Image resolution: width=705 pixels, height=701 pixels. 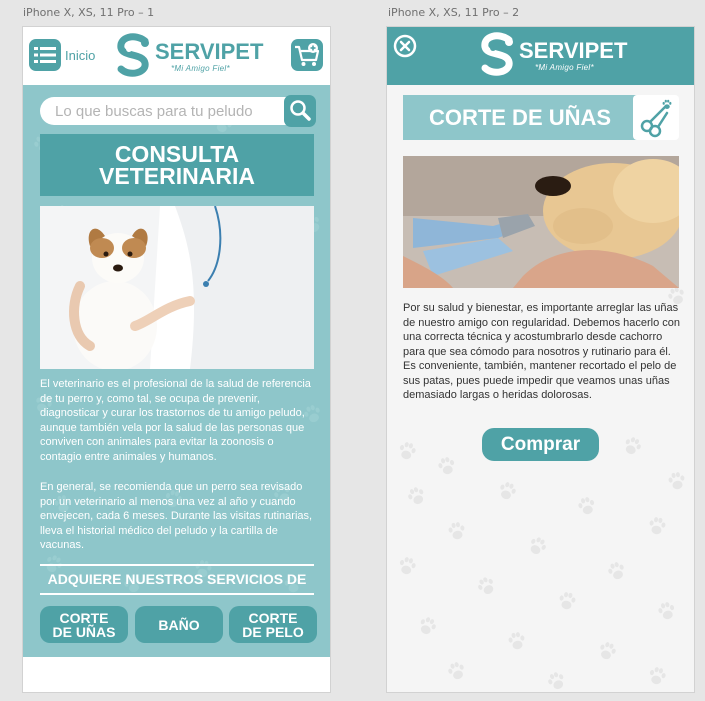 I want to click on app-header: SERVIPET *Mi Amigo Fiel*, so click(x=540, y=56).